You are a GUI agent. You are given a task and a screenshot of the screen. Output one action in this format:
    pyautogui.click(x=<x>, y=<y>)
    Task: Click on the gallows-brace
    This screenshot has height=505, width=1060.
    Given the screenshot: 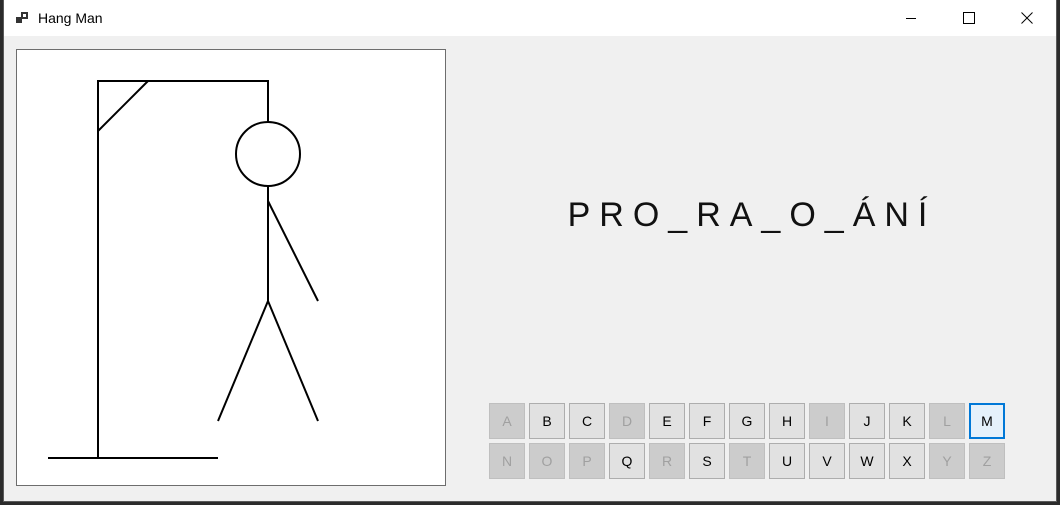 What is the action you would take?
    pyautogui.click(x=123, y=106)
    